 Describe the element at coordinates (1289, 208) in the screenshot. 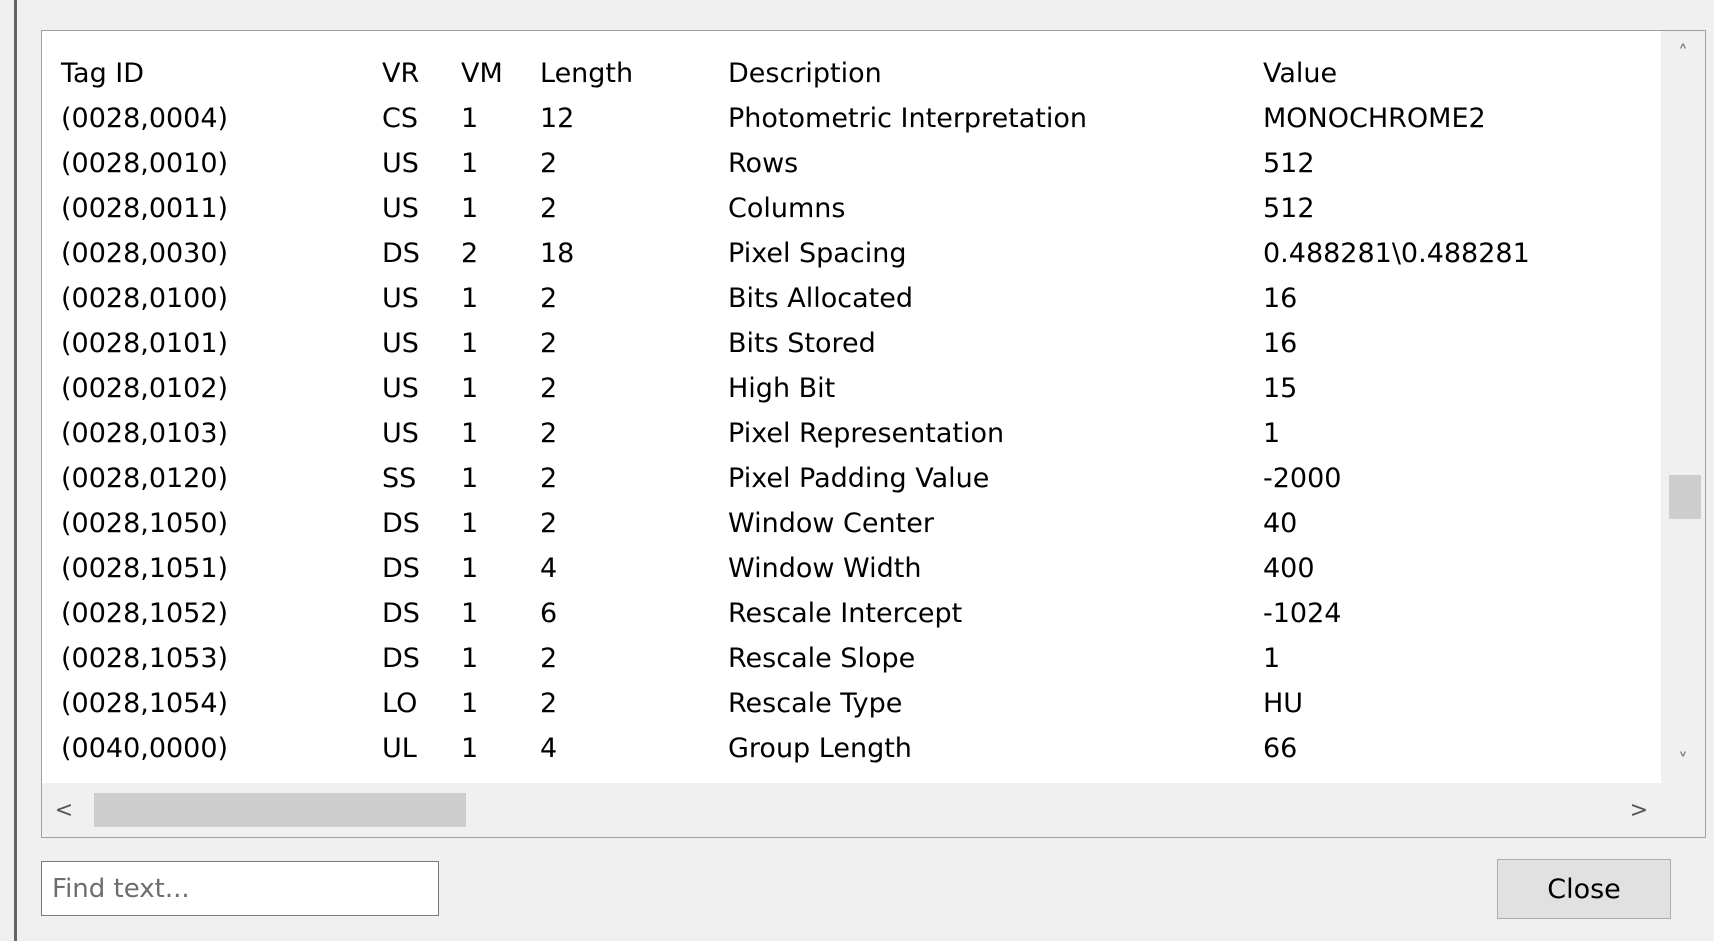

I see `cell-value: 512` at that location.